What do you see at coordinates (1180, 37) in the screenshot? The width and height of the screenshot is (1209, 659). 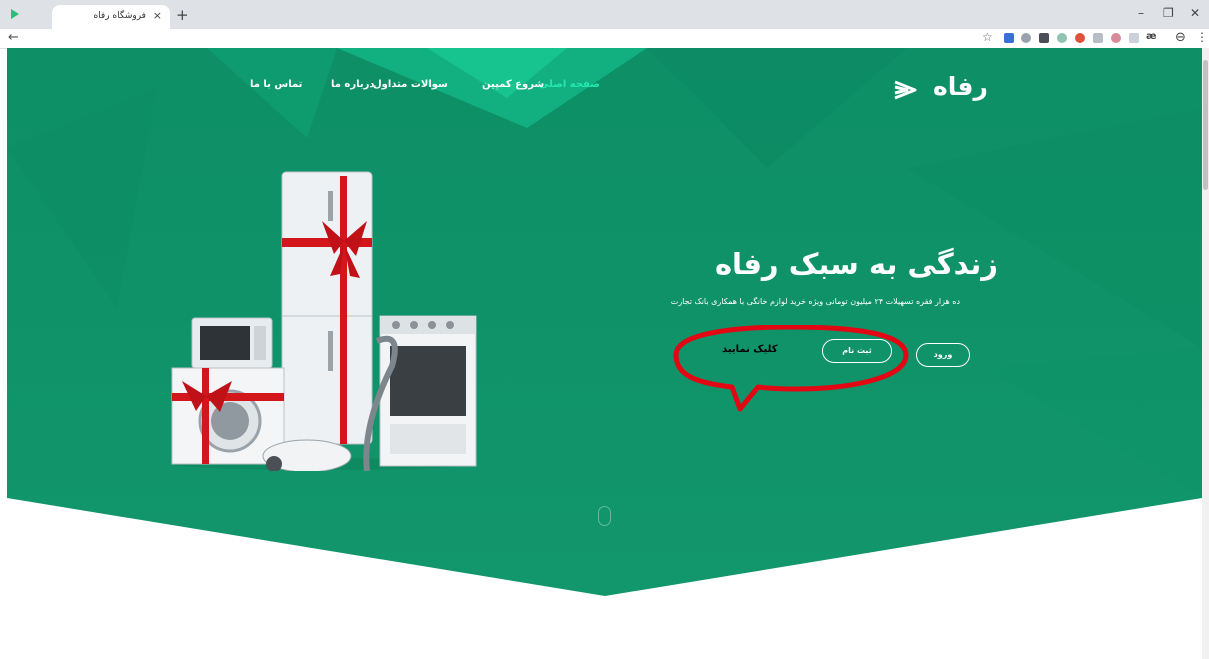 I see `profile-icon: ⊖` at bounding box center [1180, 37].